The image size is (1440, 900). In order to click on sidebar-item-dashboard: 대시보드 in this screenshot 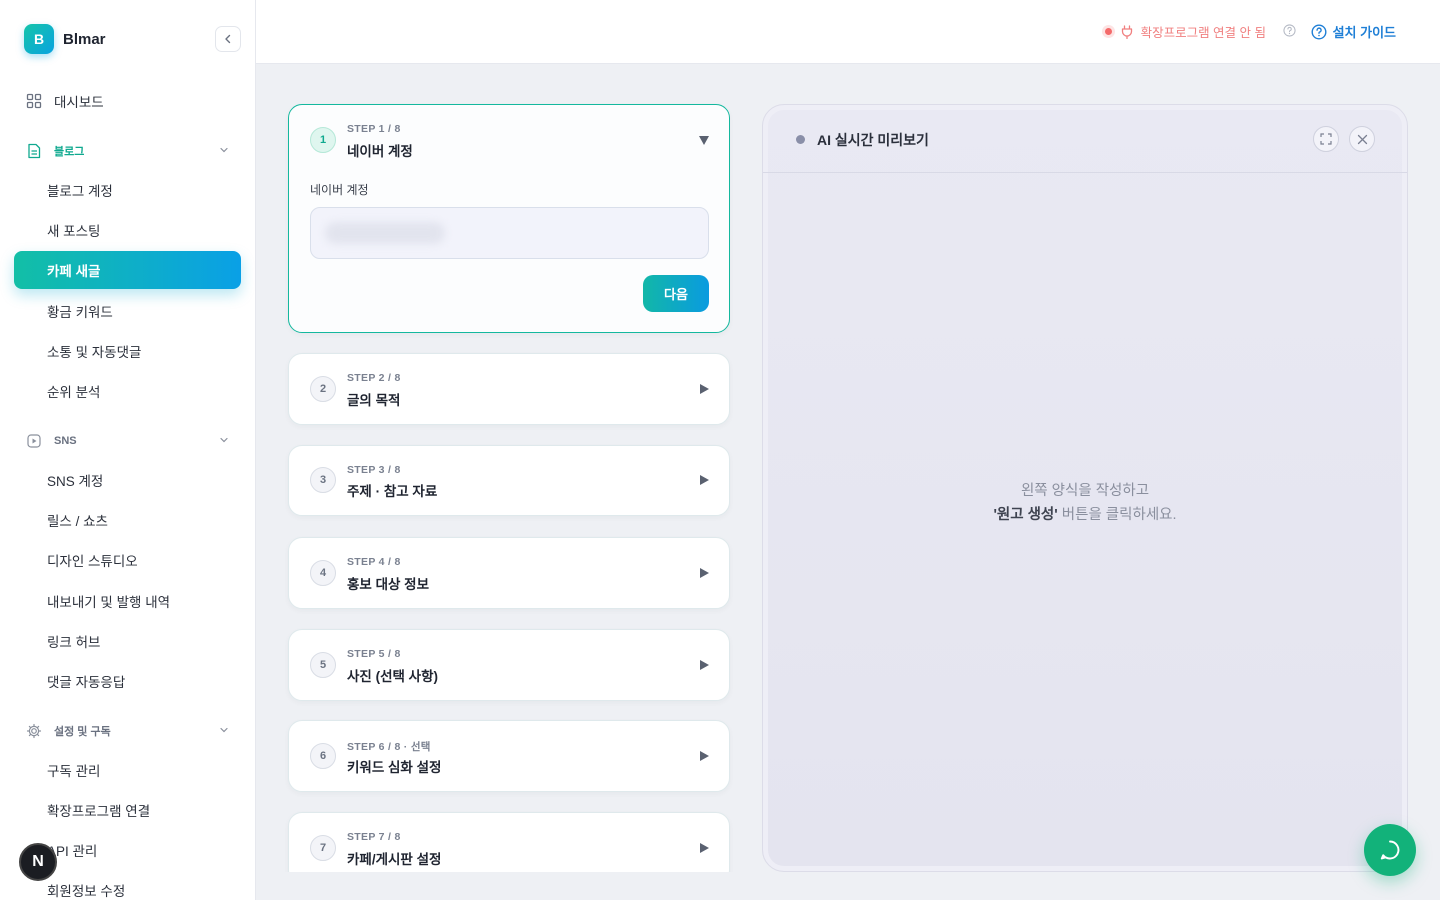, I will do `click(127, 101)`.